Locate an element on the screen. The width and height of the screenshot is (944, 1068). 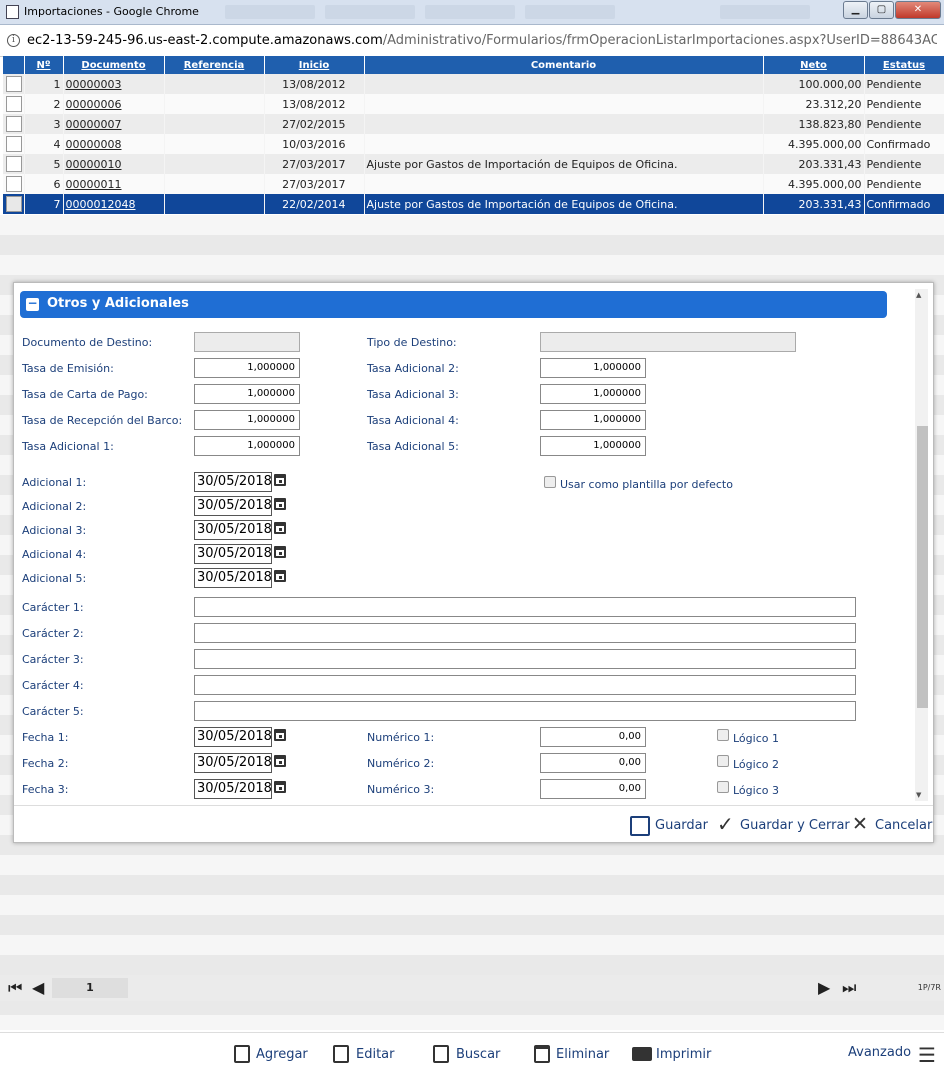
save-icon is located at coordinates (640, 826).